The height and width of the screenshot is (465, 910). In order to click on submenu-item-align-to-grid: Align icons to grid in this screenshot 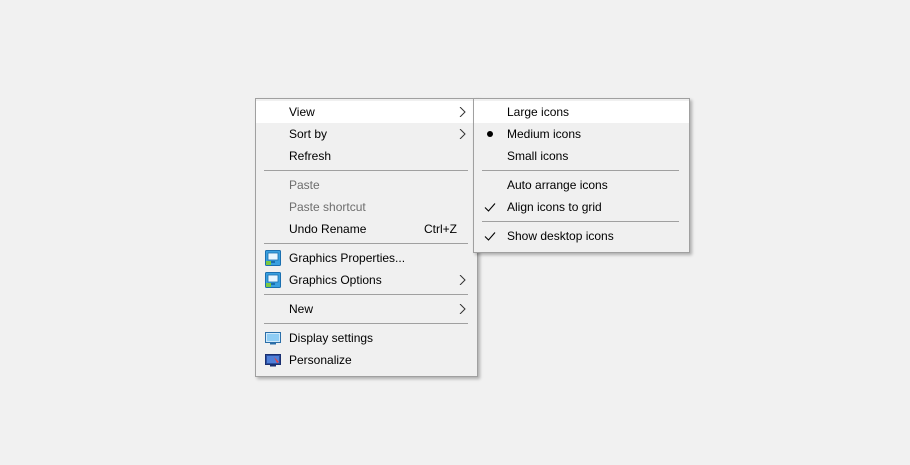, I will do `click(581, 207)`.